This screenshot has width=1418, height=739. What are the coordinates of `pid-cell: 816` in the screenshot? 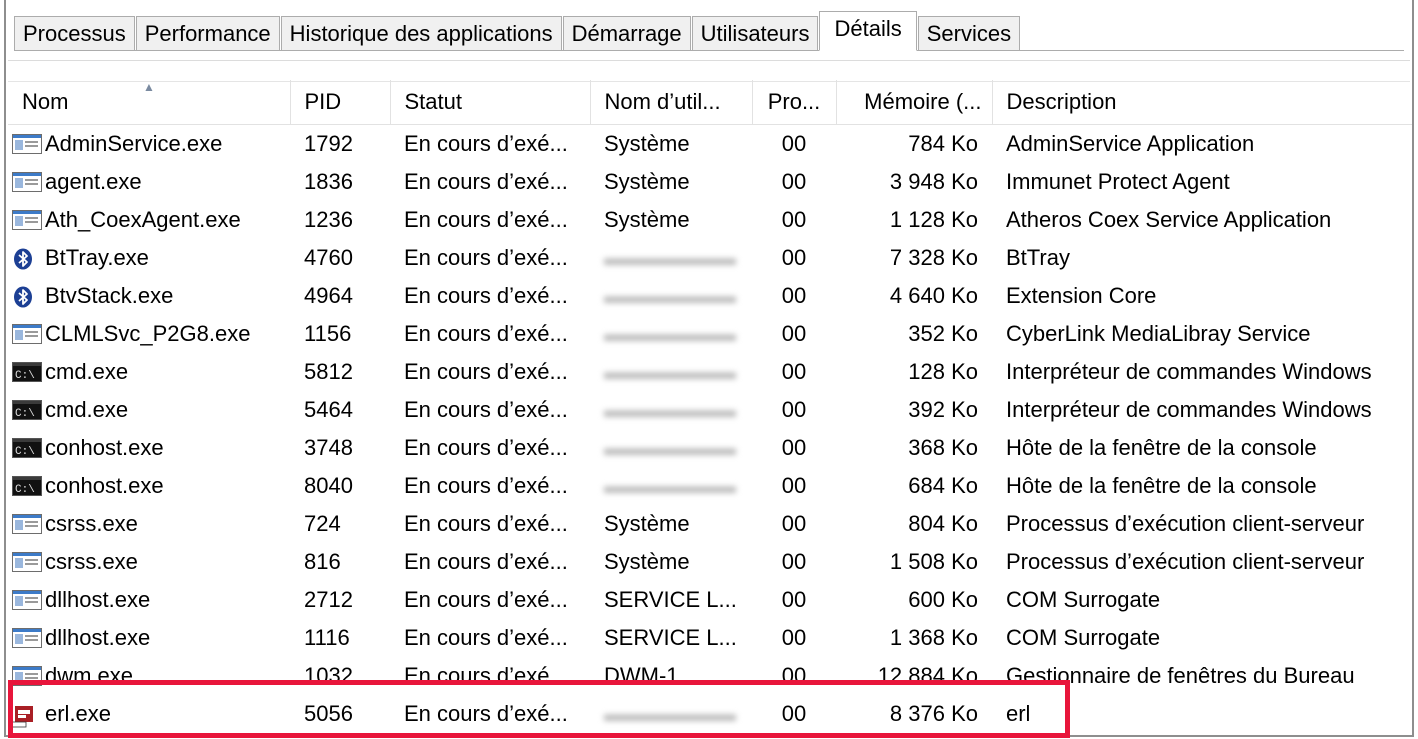 It's located at (322, 561).